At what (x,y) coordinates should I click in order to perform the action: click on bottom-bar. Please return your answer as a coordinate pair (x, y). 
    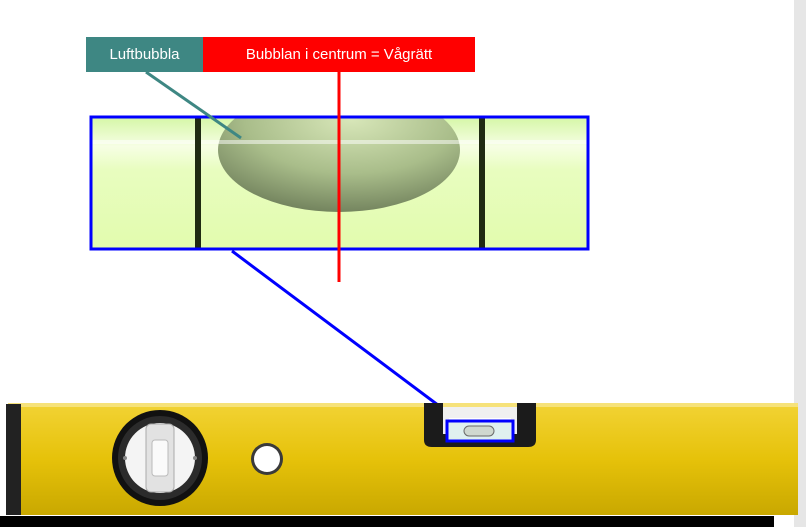
    Looking at the image, I should click on (387, 521).